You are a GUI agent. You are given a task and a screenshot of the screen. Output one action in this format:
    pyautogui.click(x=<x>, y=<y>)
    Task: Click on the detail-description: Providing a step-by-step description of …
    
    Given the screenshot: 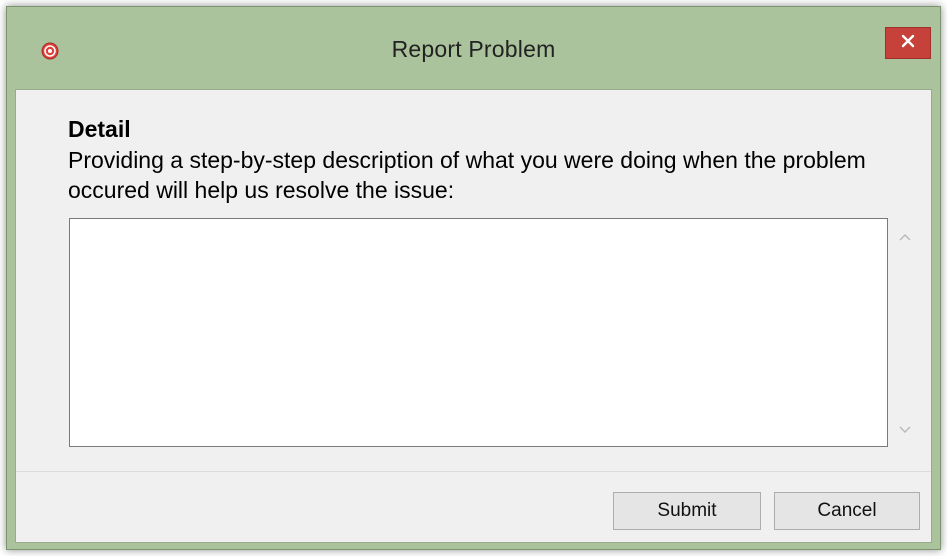 What is the action you would take?
    pyautogui.click(x=467, y=175)
    